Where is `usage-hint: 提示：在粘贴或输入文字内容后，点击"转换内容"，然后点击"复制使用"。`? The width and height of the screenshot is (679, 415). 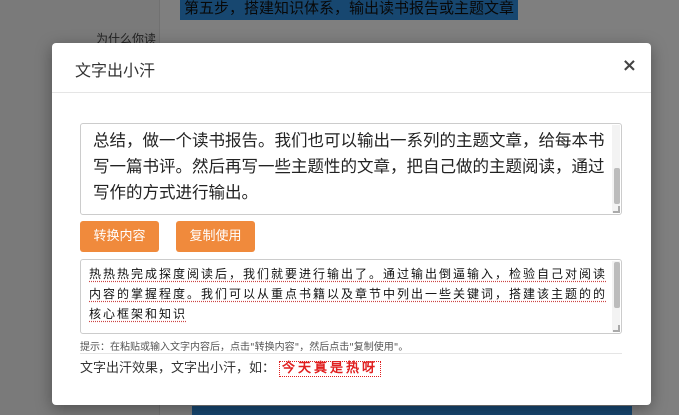 usage-hint: 提示：在粘贴或输入文字内容后，点击"转换内容"，然后点击"复制使用"。 is located at coordinates (244, 347).